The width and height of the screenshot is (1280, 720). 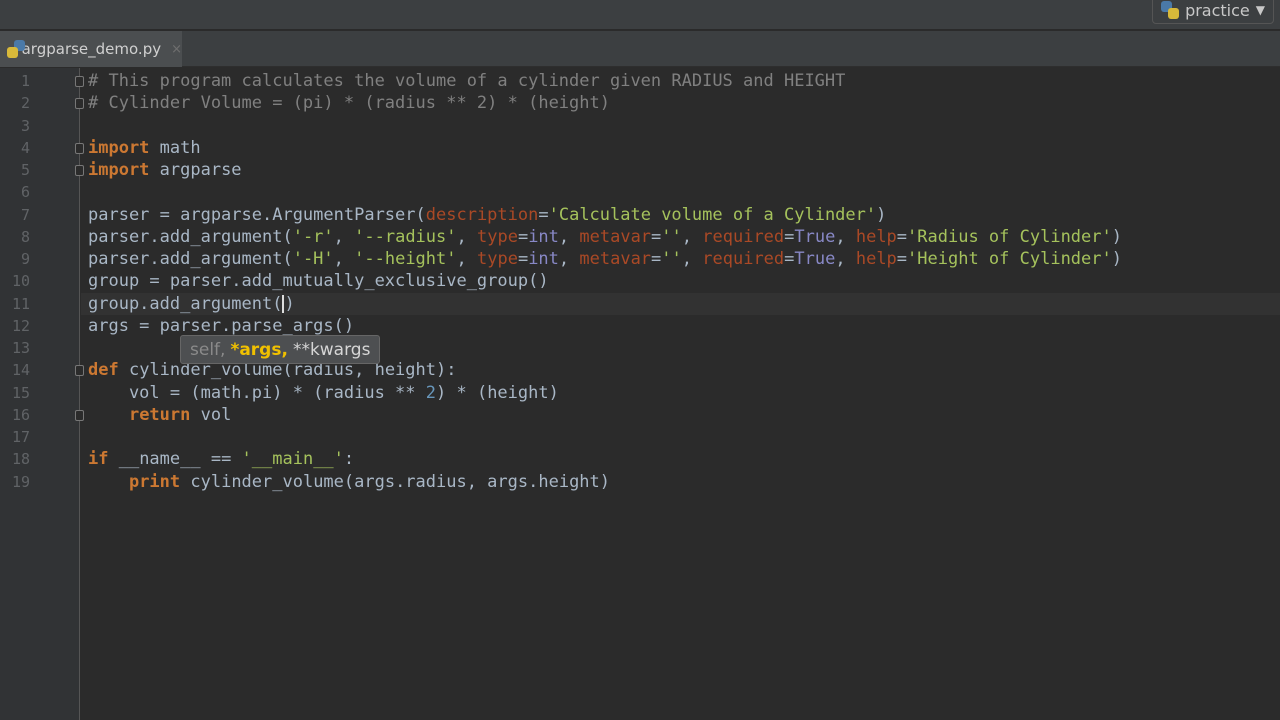 What do you see at coordinates (257, 392) in the screenshot?
I see `code-token: vol = (math.pi) * (radius **` at bounding box center [257, 392].